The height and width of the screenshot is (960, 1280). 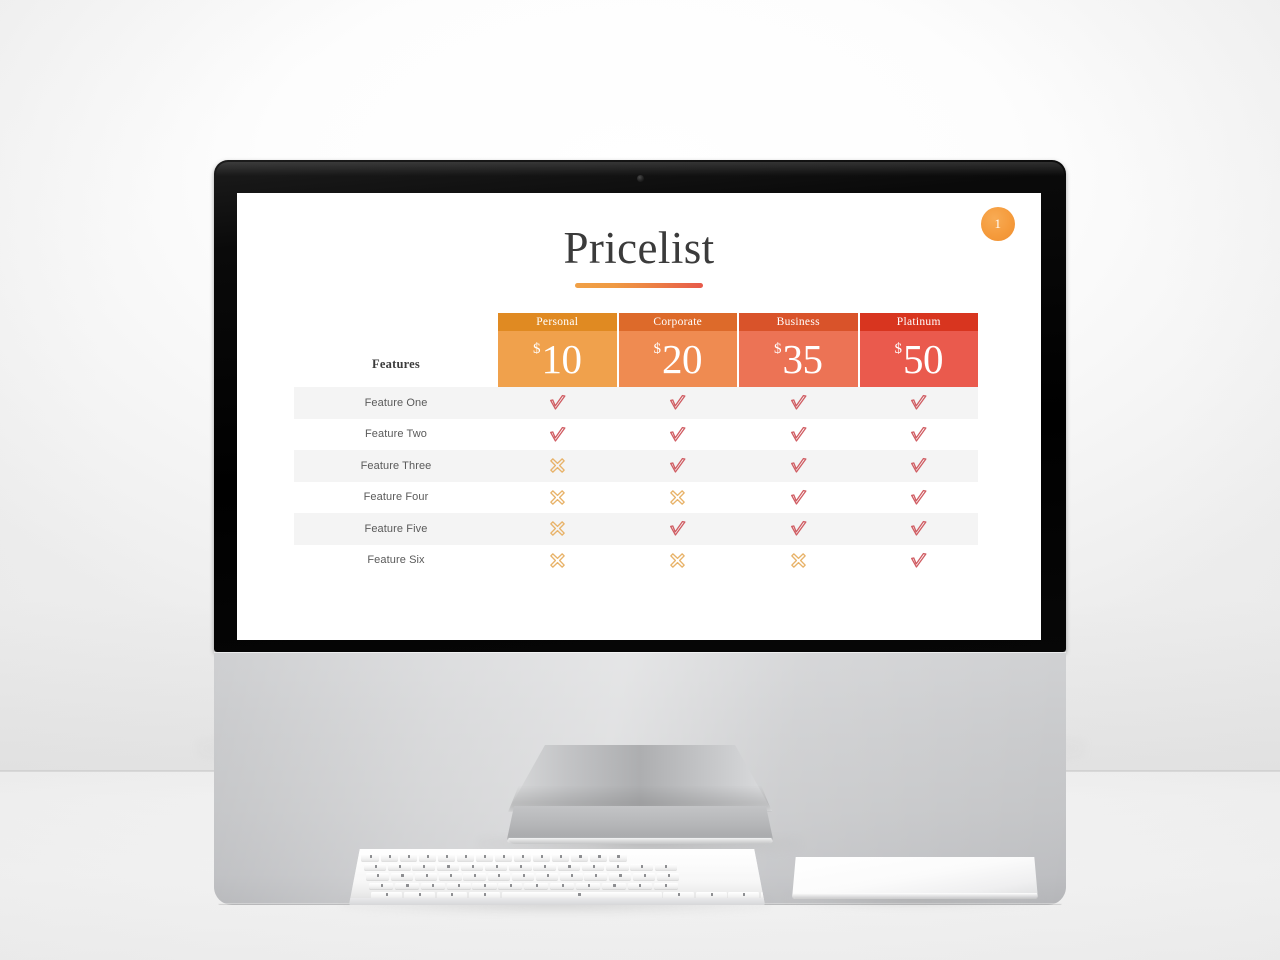 I want to click on plan-name: Business, so click(x=798, y=322).